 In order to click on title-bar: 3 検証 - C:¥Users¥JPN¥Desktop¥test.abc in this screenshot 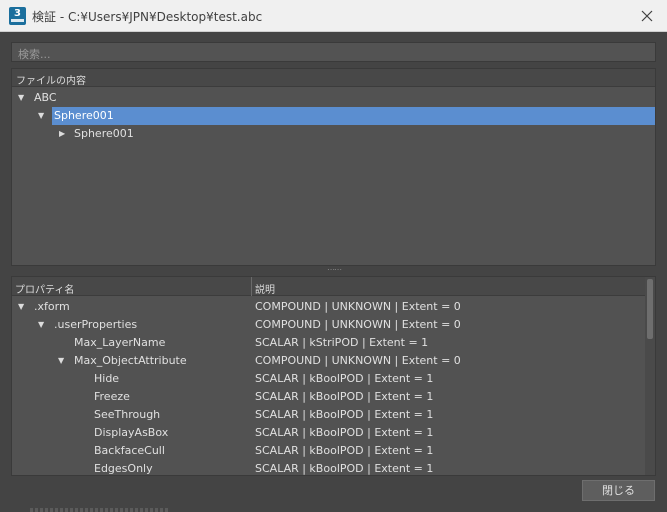, I will do `click(333, 16)`.